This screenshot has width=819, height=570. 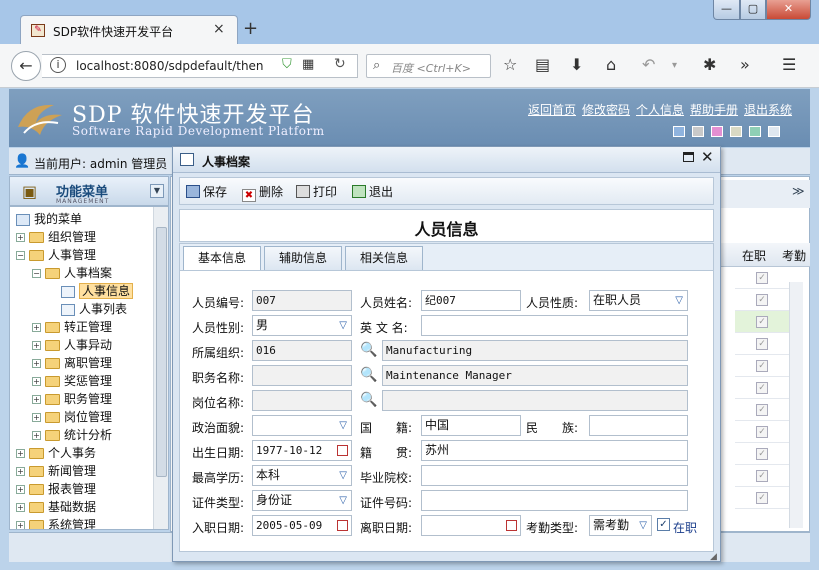 I want to click on tree-item: + 人事异动, so click(x=72, y=345).